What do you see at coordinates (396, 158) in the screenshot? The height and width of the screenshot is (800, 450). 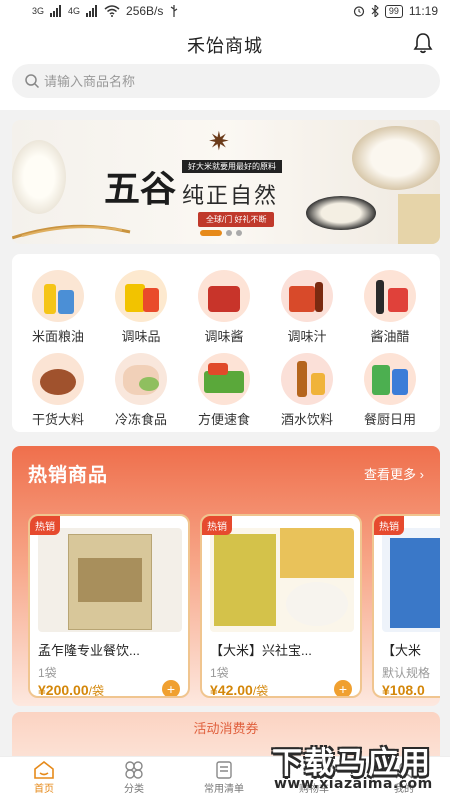 I see `rice-bowl-image` at bounding box center [396, 158].